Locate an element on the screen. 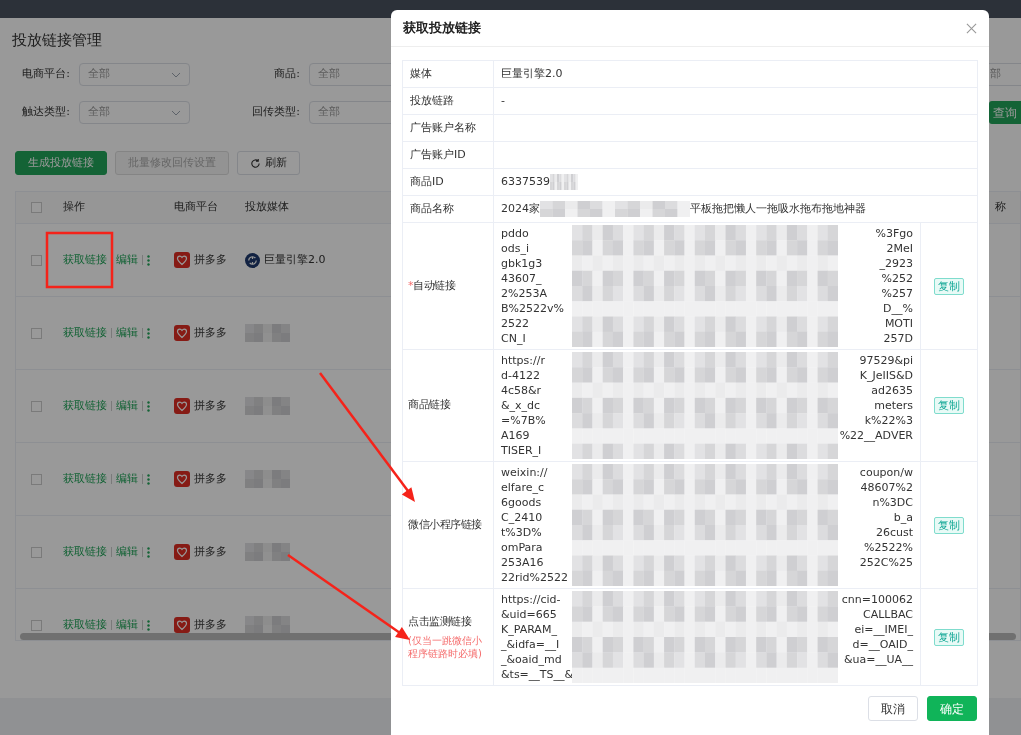 This screenshot has height=735, width=1021. field-label: 微信小程序链接 is located at coordinates (445, 524).